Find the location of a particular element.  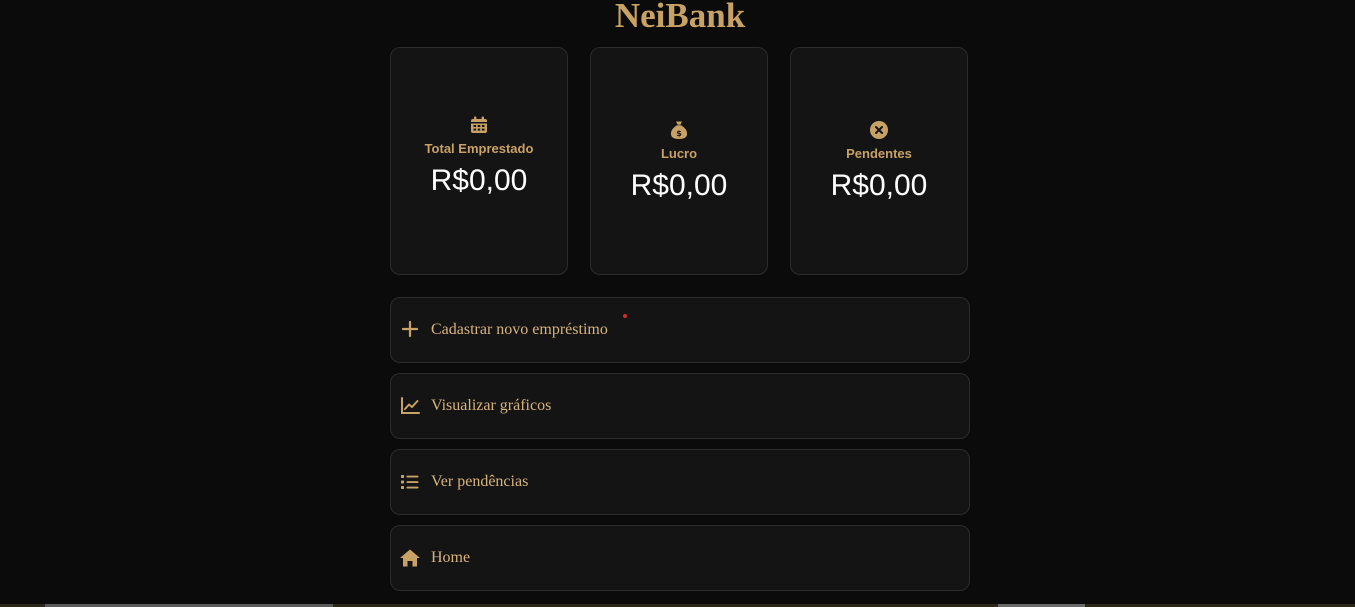

visualizar-graficos-button: Visualizar gráficos is located at coordinates (680, 406).